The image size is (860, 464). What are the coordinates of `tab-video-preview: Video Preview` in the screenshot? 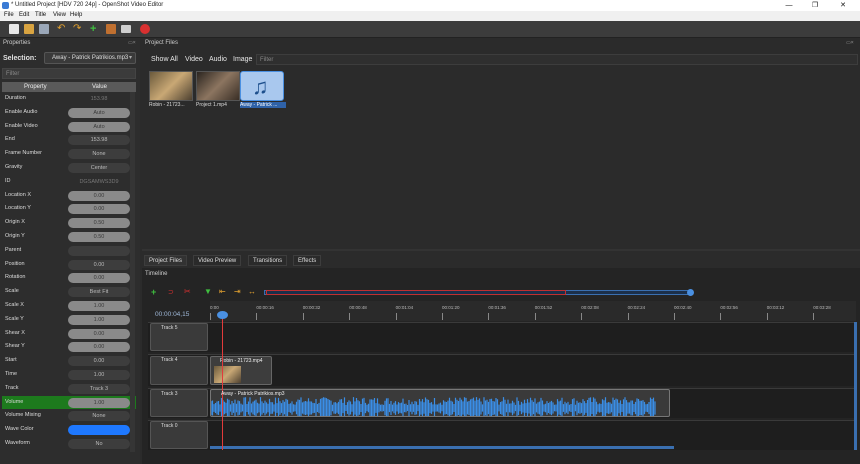 It's located at (217, 260).